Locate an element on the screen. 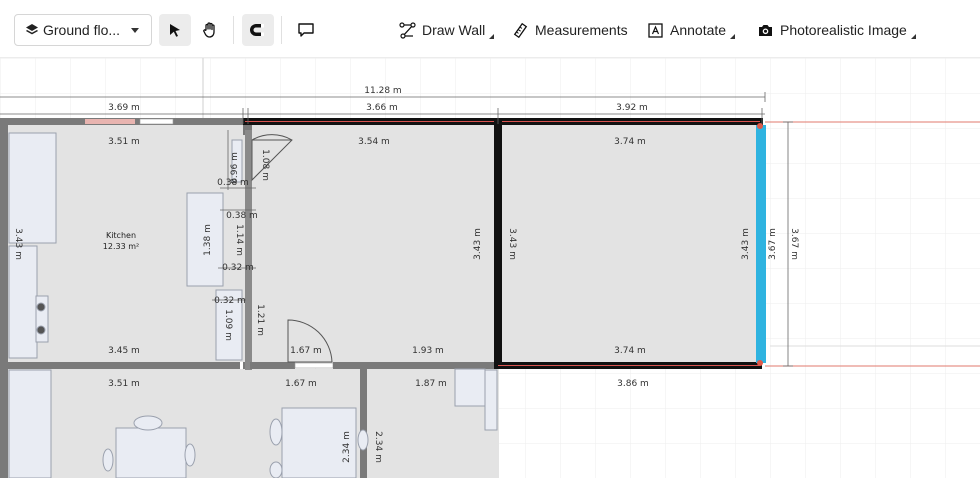 The width and height of the screenshot is (980, 478). ruler-icon is located at coordinates (520, 30).